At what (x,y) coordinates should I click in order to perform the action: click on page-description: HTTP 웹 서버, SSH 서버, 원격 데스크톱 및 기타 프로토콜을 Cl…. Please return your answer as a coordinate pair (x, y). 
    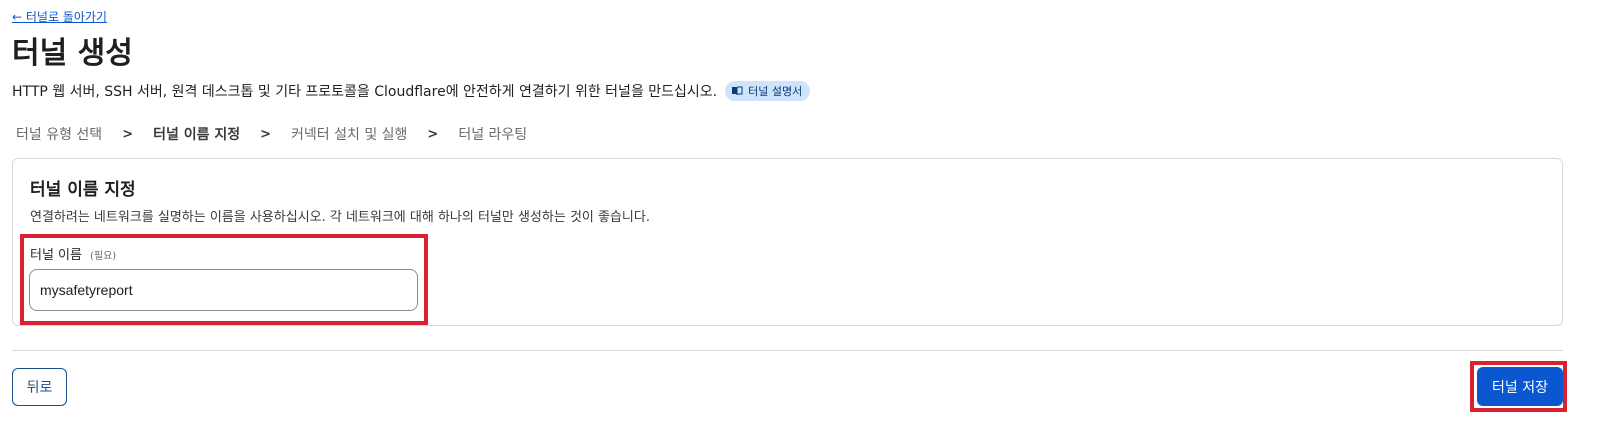
    Looking at the image, I should click on (411, 91).